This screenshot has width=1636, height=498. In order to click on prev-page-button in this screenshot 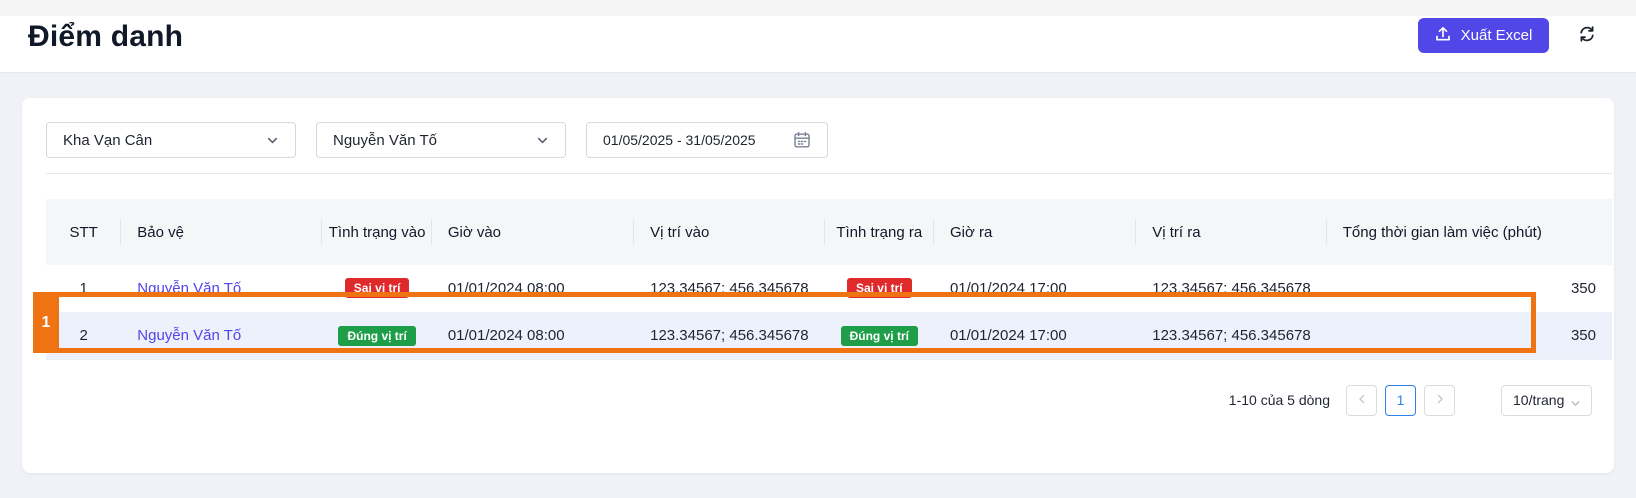, I will do `click(1361, 400)`.